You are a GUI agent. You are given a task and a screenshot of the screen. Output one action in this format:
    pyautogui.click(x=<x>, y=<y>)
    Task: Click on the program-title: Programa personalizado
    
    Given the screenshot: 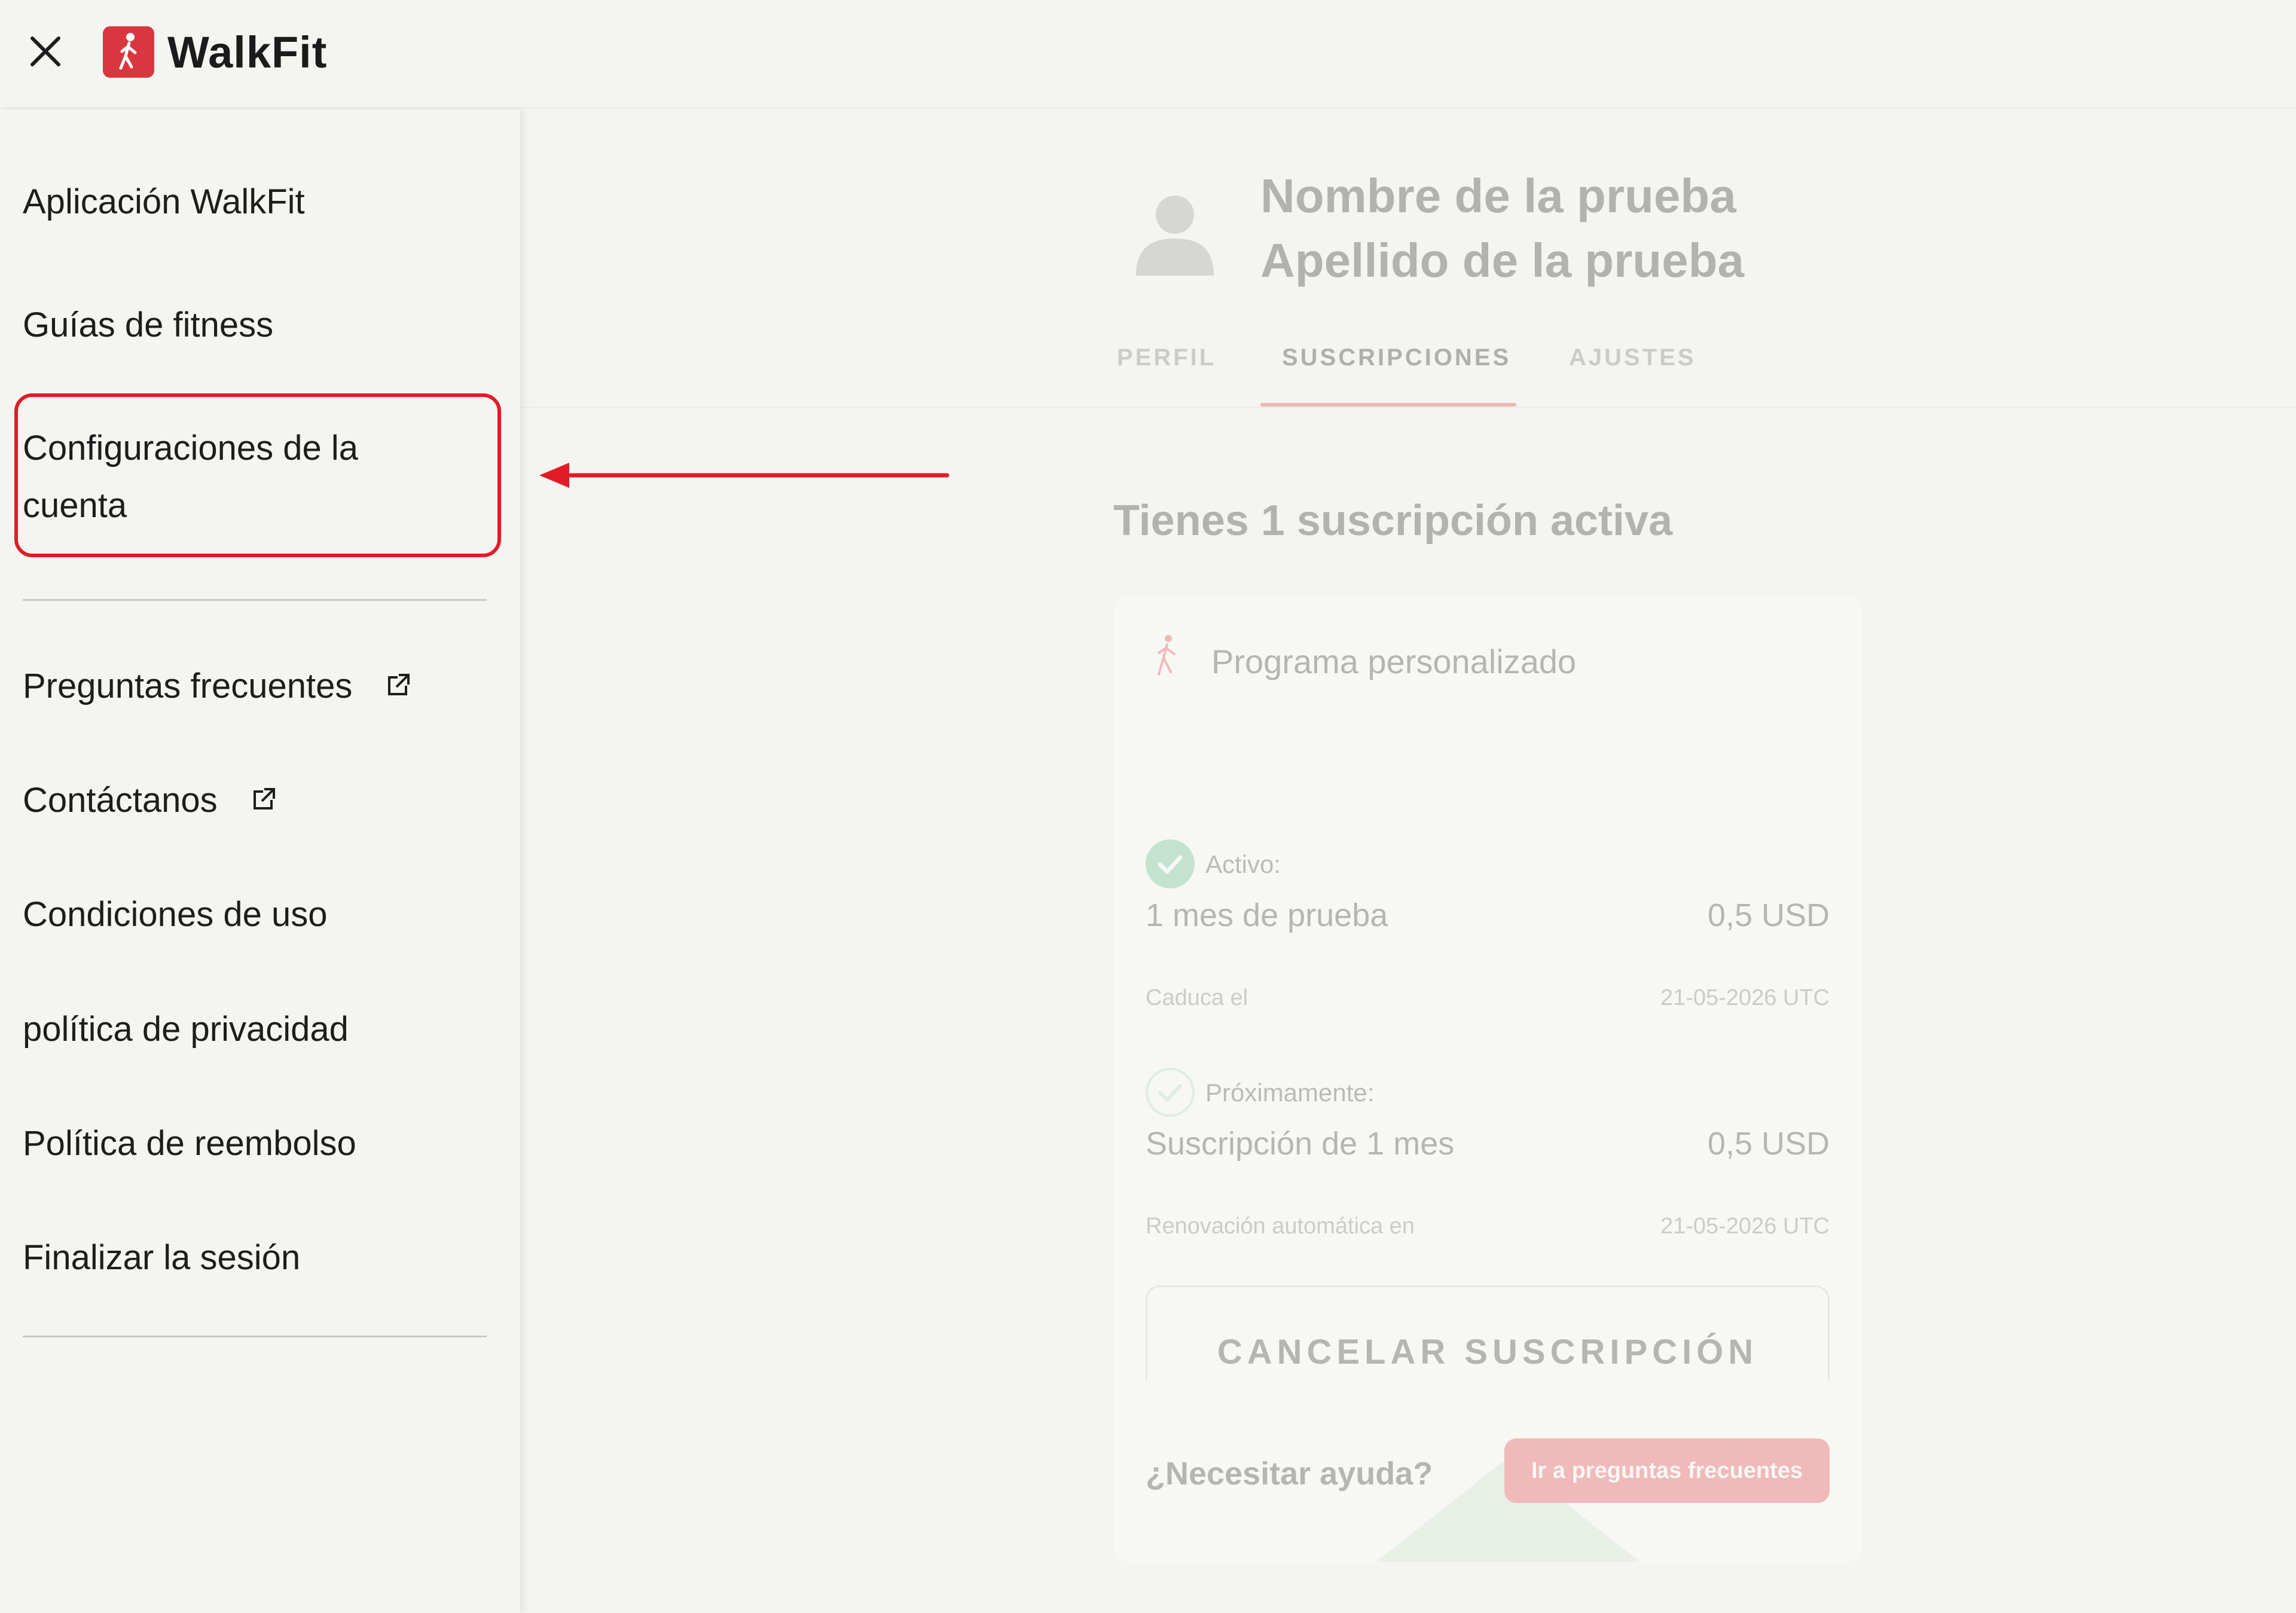 What is the action you would take?
    pyautogui.click(x=1394, y=661)
    